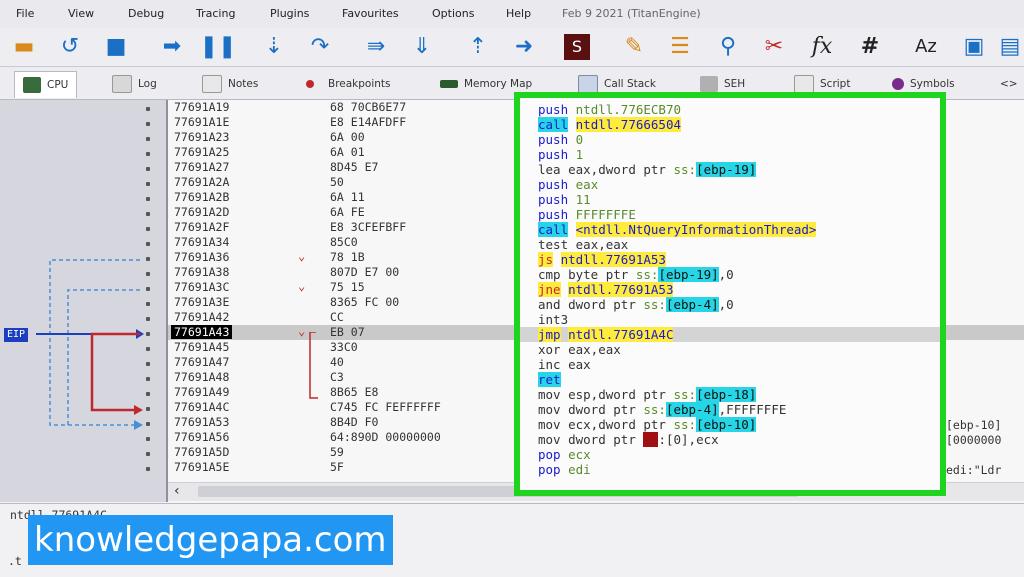 This screenshot has height=577, width=1024. I want to click on function-icon: fx, so click(822, 47).